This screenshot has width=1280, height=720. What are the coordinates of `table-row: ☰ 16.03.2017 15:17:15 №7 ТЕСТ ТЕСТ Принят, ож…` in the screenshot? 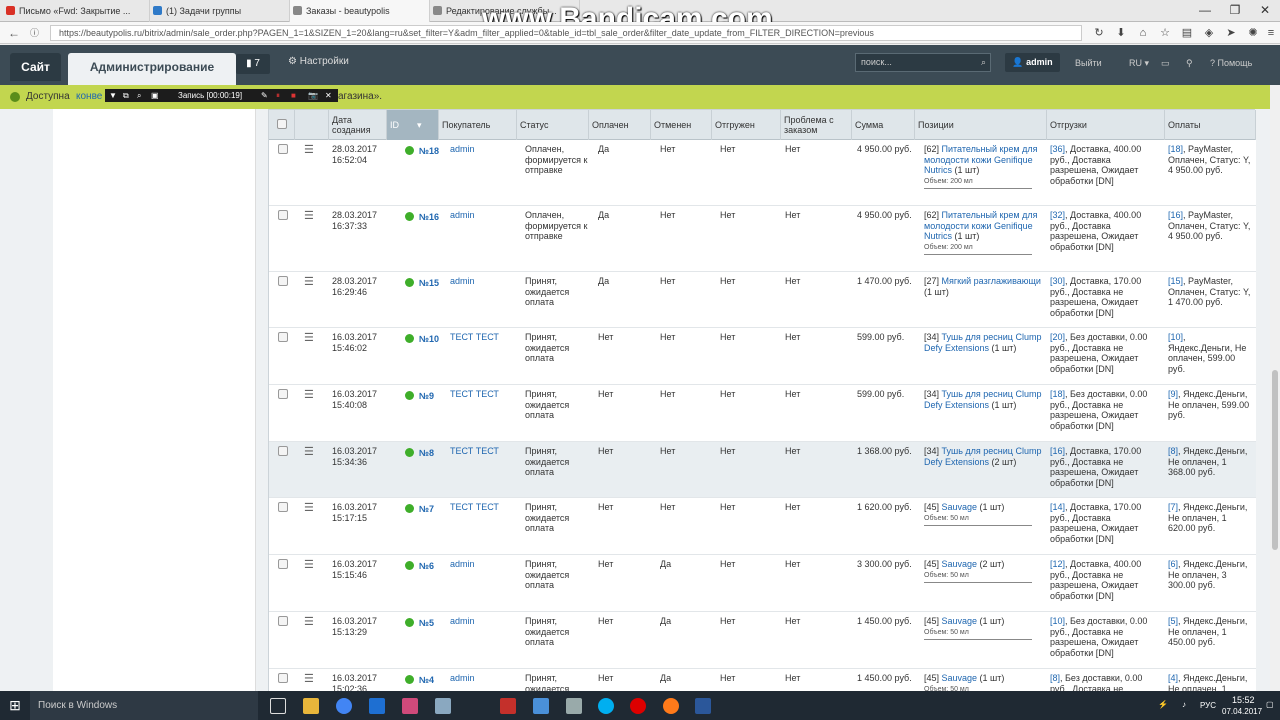 It's located at (762, 526).